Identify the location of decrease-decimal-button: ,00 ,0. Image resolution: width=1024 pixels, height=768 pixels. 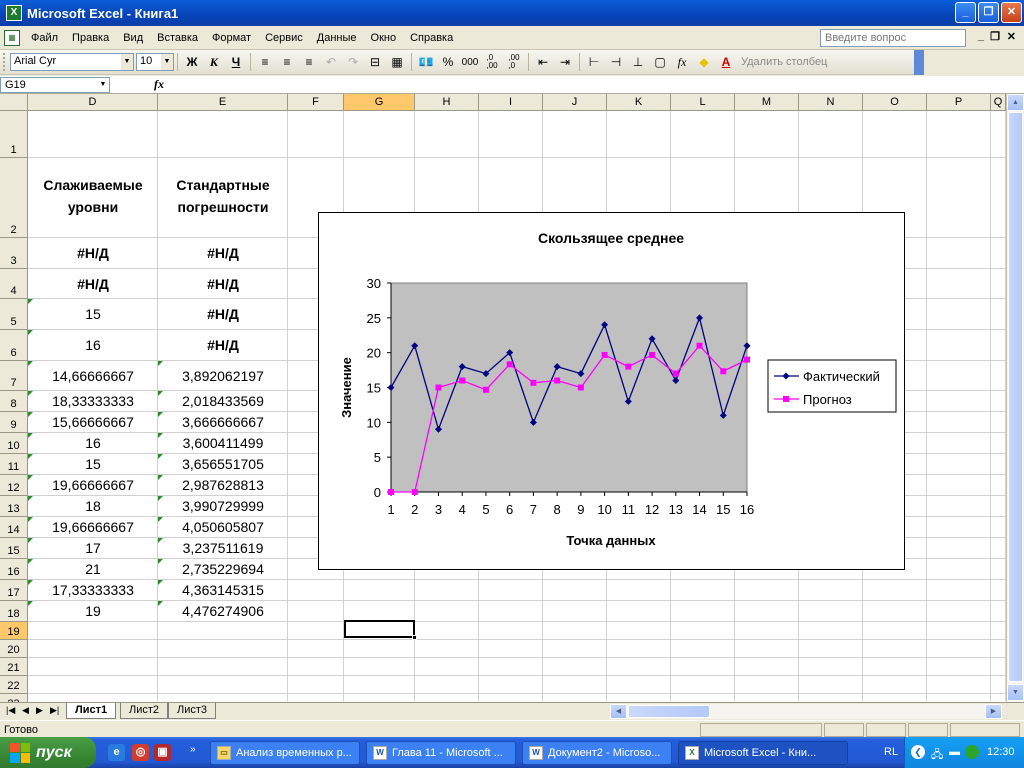
(514, 62).